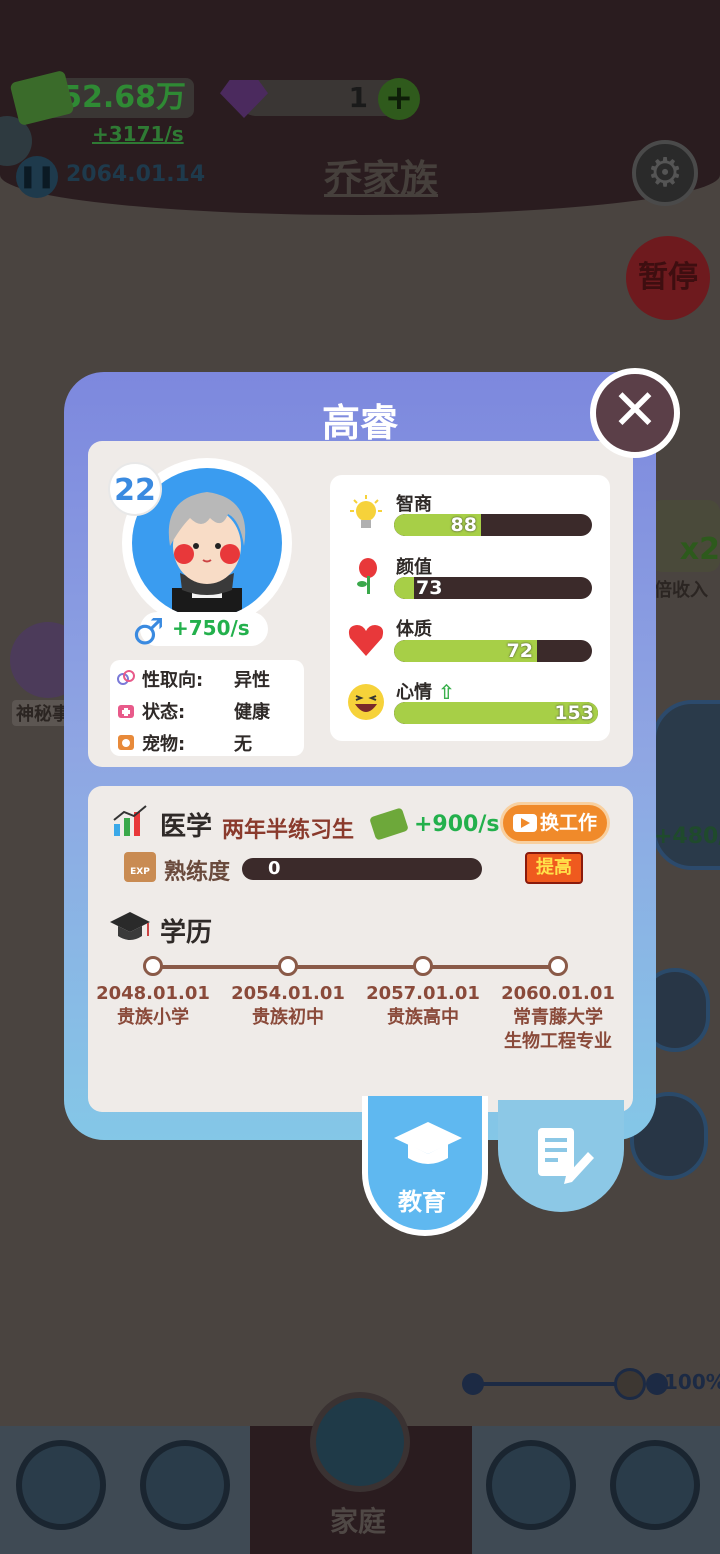 The width and height of the screenshot is (720, 1554). Describe the element at coordinates (61, 1485) in the screenshot. I see `nav-book-icon` at that location.